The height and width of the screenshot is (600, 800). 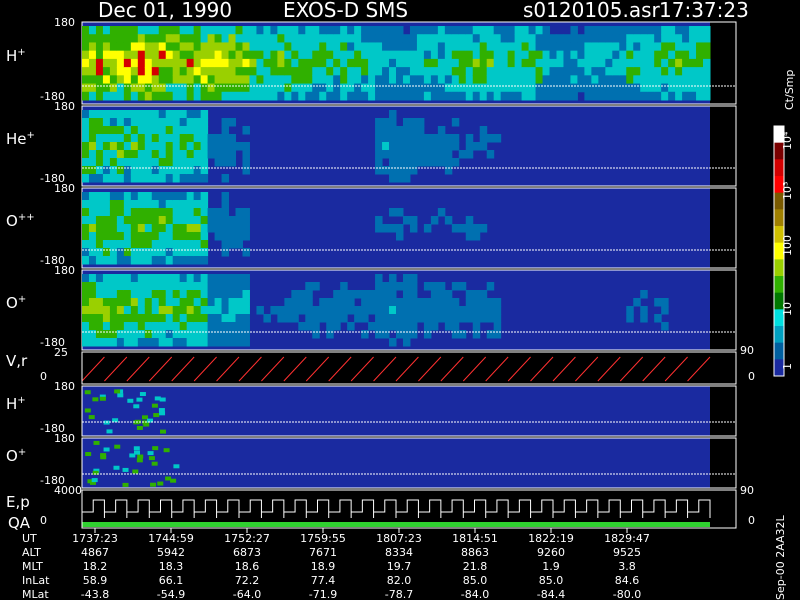 I want to click on panel-4-right-top: 90, so click(x=747, y=350).